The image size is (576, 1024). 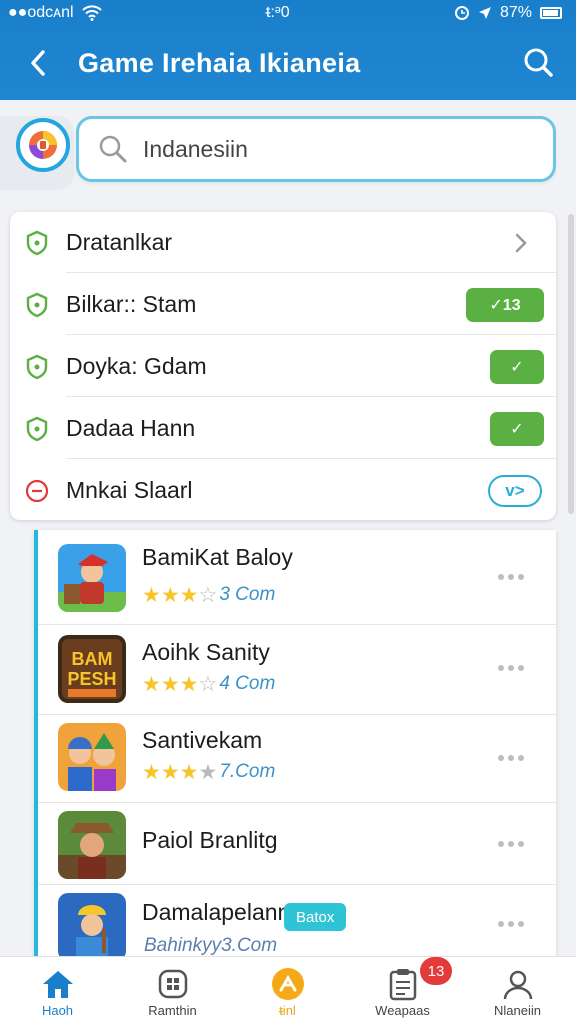 What do you see at coordinates (461, 13) in the screenshot?
I see `alarm-icon` at bounding box center [461, 13].